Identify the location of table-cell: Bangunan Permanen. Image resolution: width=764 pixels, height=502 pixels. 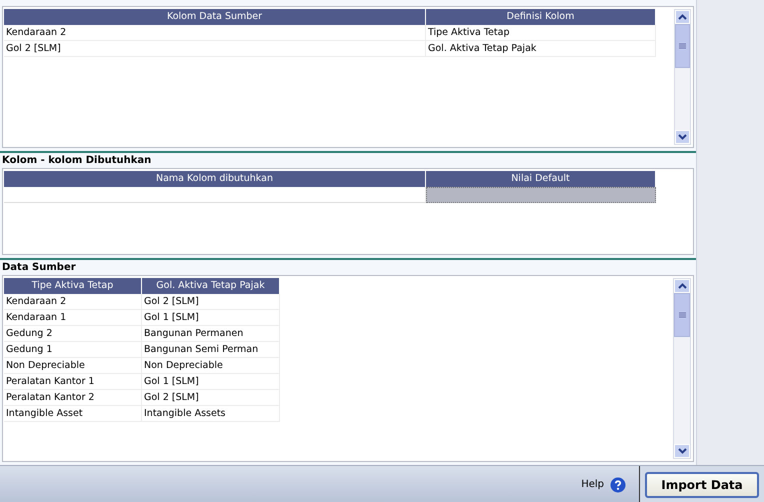
(211, 334).